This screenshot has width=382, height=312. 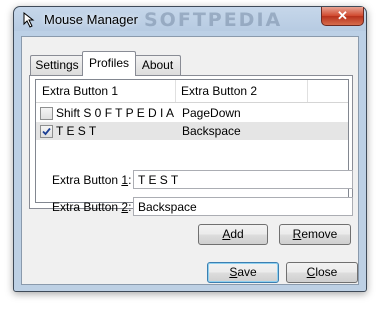 I want to click on row-extra-button-2: Backspace, so click(x=211, y=131).